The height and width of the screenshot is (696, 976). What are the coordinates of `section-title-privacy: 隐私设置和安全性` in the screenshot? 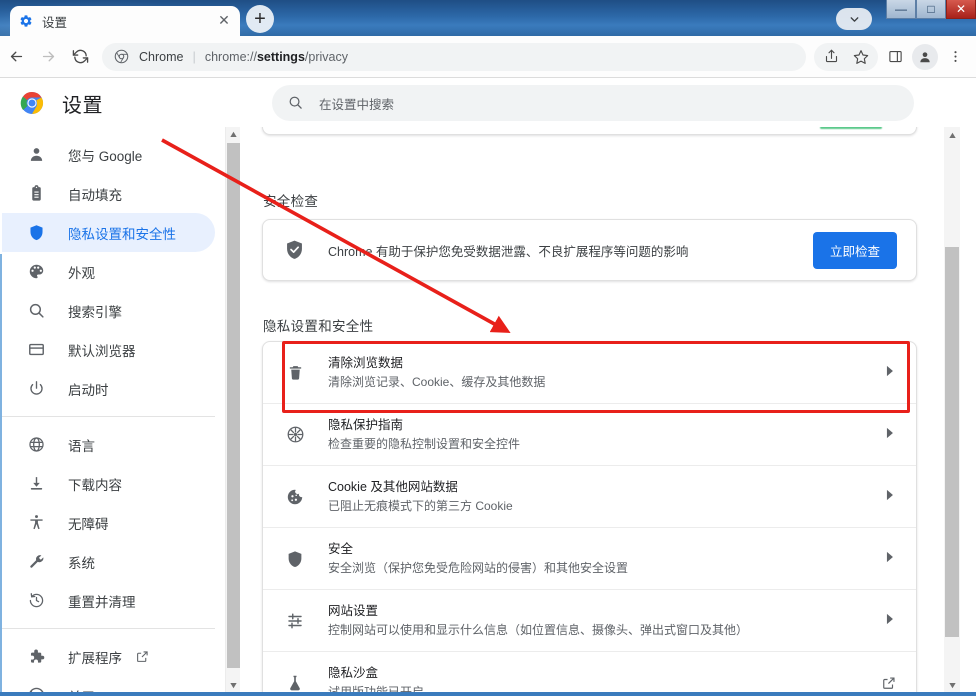 It's located at (318, 326).